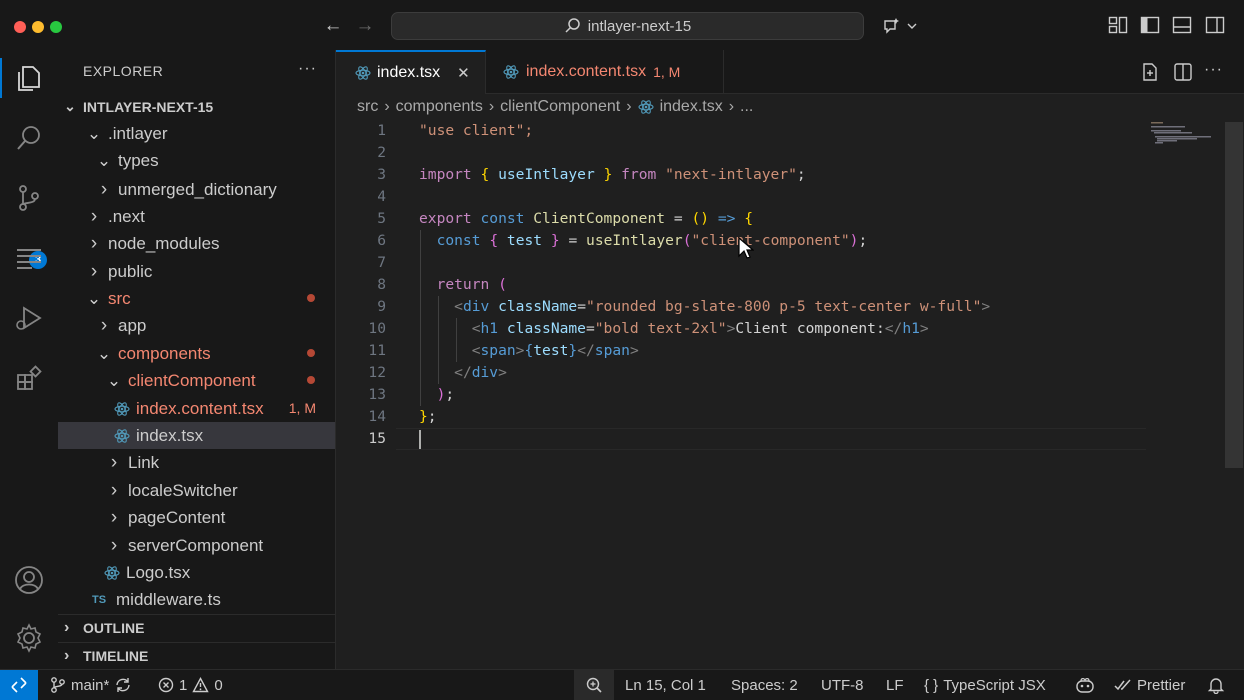 The height and width of the screenshot is (700, 1244). Describe the element at coordinates (29, 638) in the screenshot. I see `settings-gear-icon` at that location.